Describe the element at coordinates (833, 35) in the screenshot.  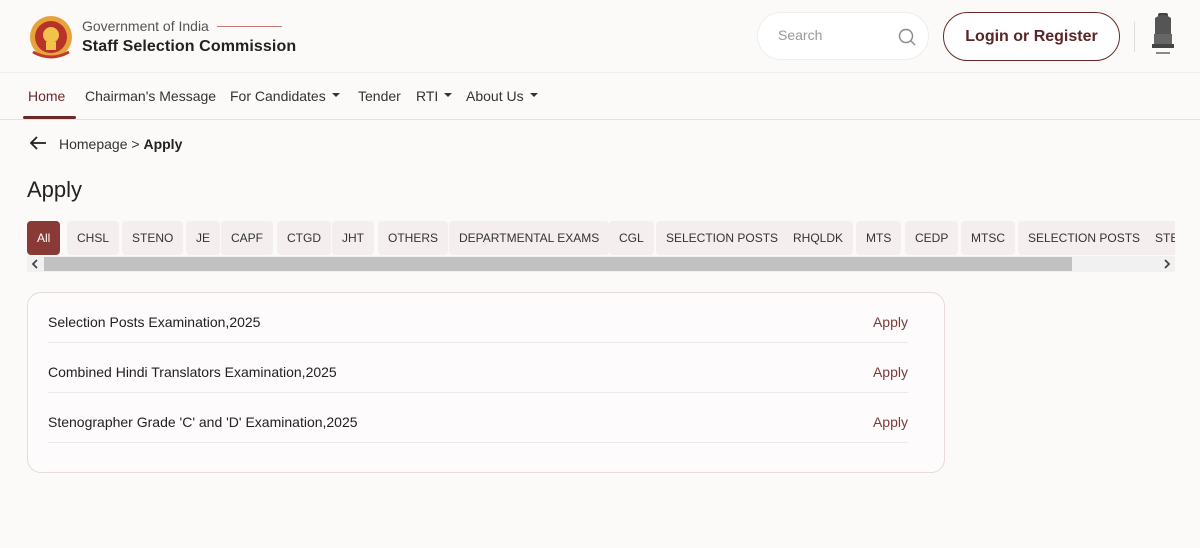
I see `search-input` at that location.